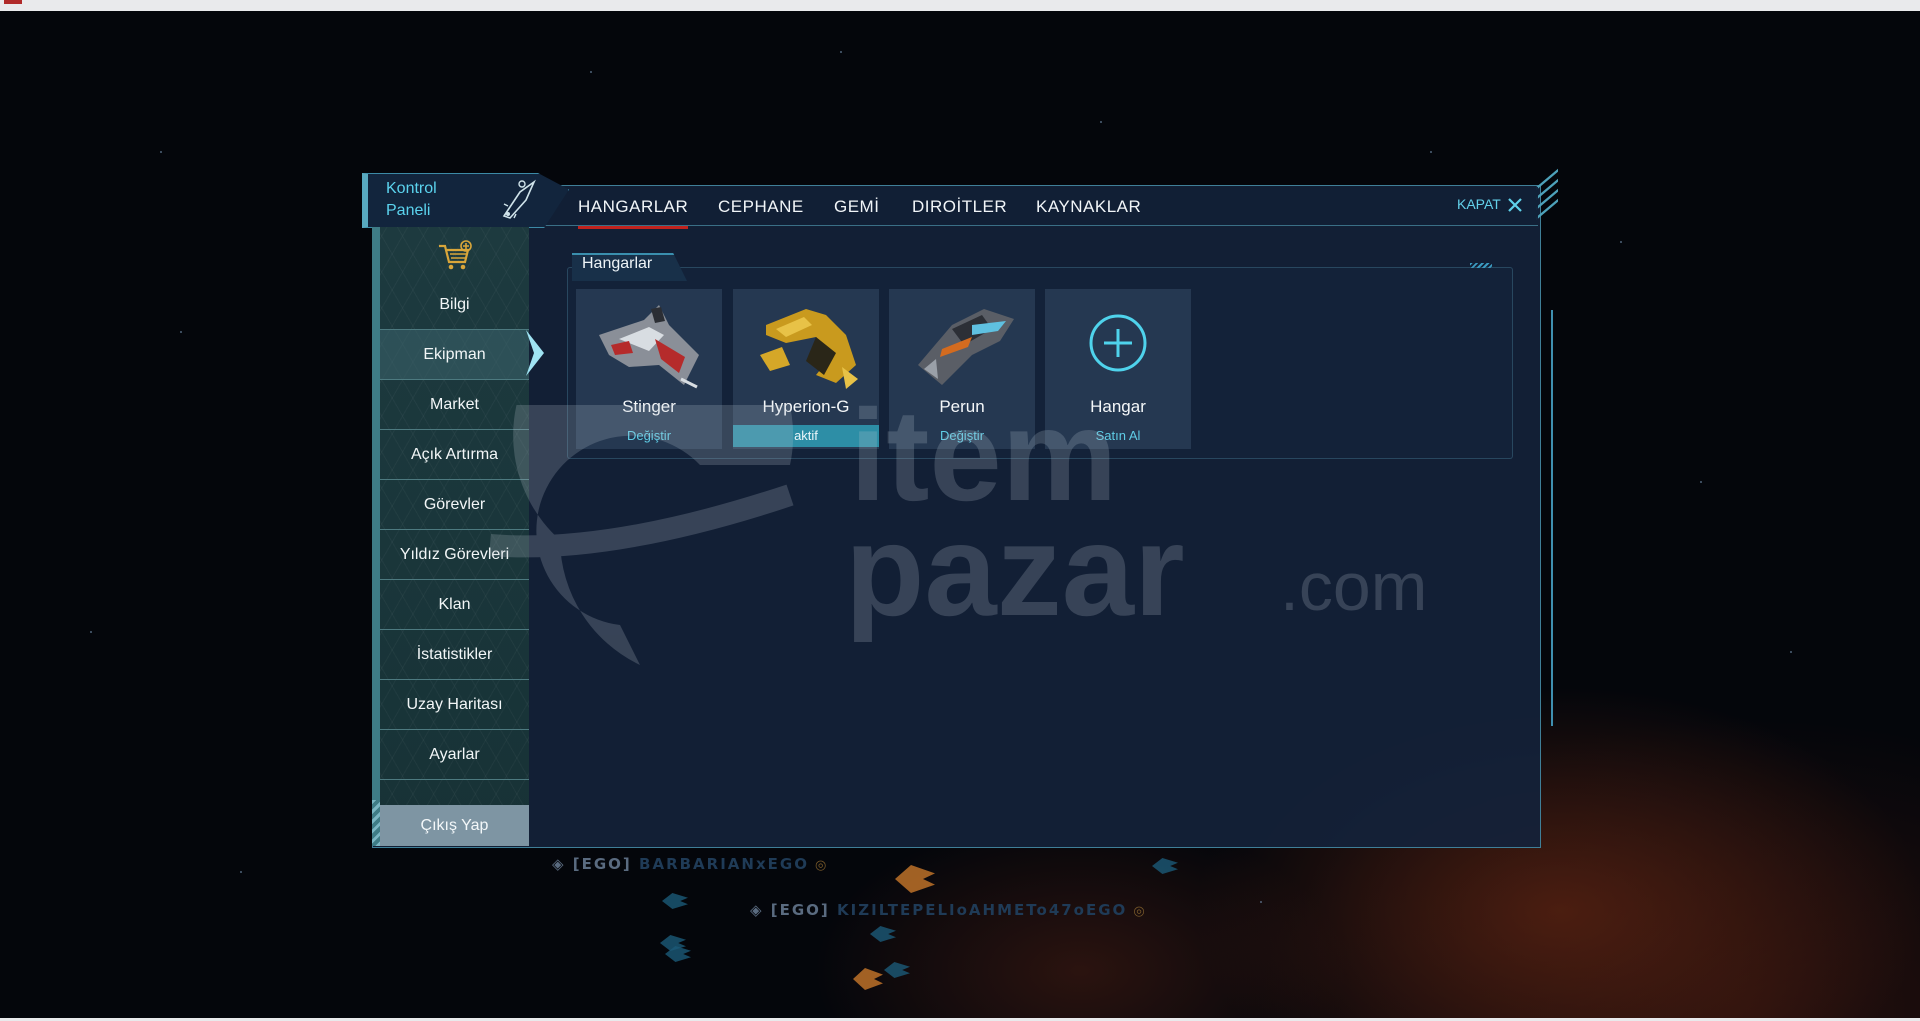 The width and height of the screenshot is (1920, 1021). I want to click on sidebar-item-gorevler: Görevler, so click(454, 505).